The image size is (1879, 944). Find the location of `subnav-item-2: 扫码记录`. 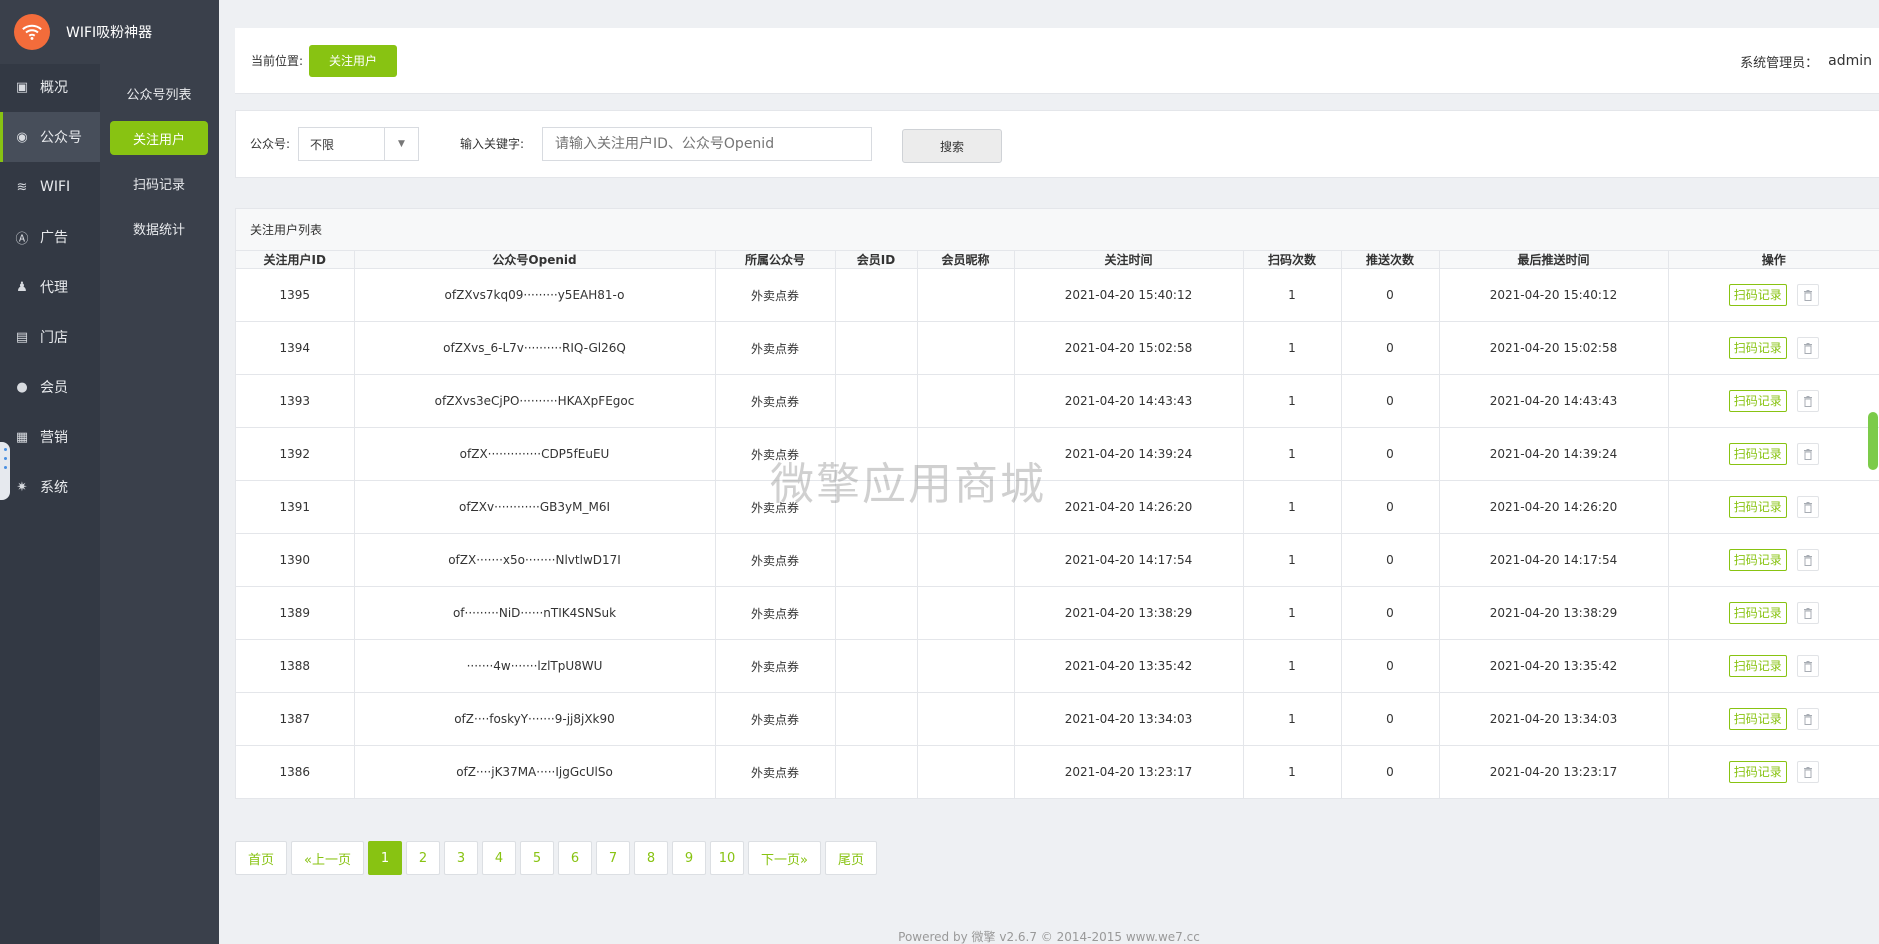

subnav-item-2: 扫码记录 is located at coordinates (159, 183).